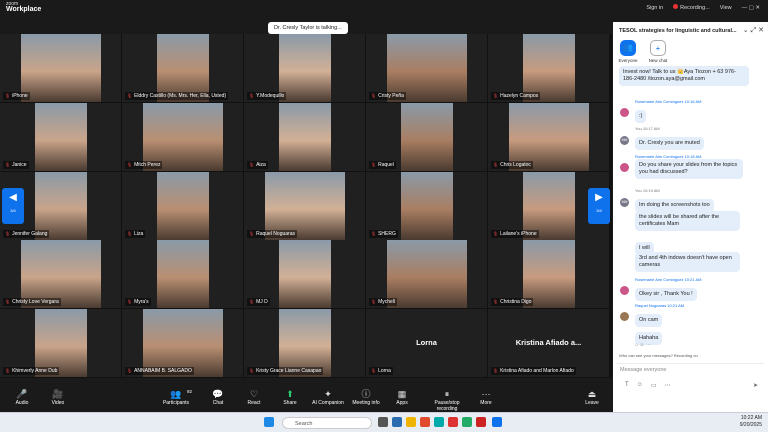  Describe the element at coordinates (667, 385) in the screenshot. I see `more-icon: ⋯` at that location.